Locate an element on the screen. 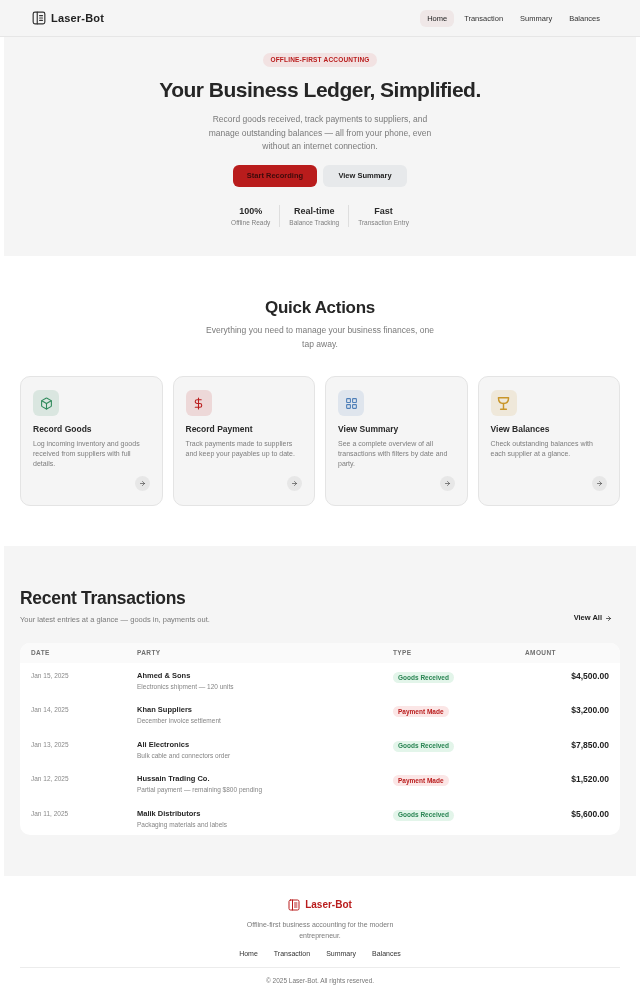 The height and width of the screenshot is (1007, 640). section-title: Quick Actions is located at coordinates (320, 308).